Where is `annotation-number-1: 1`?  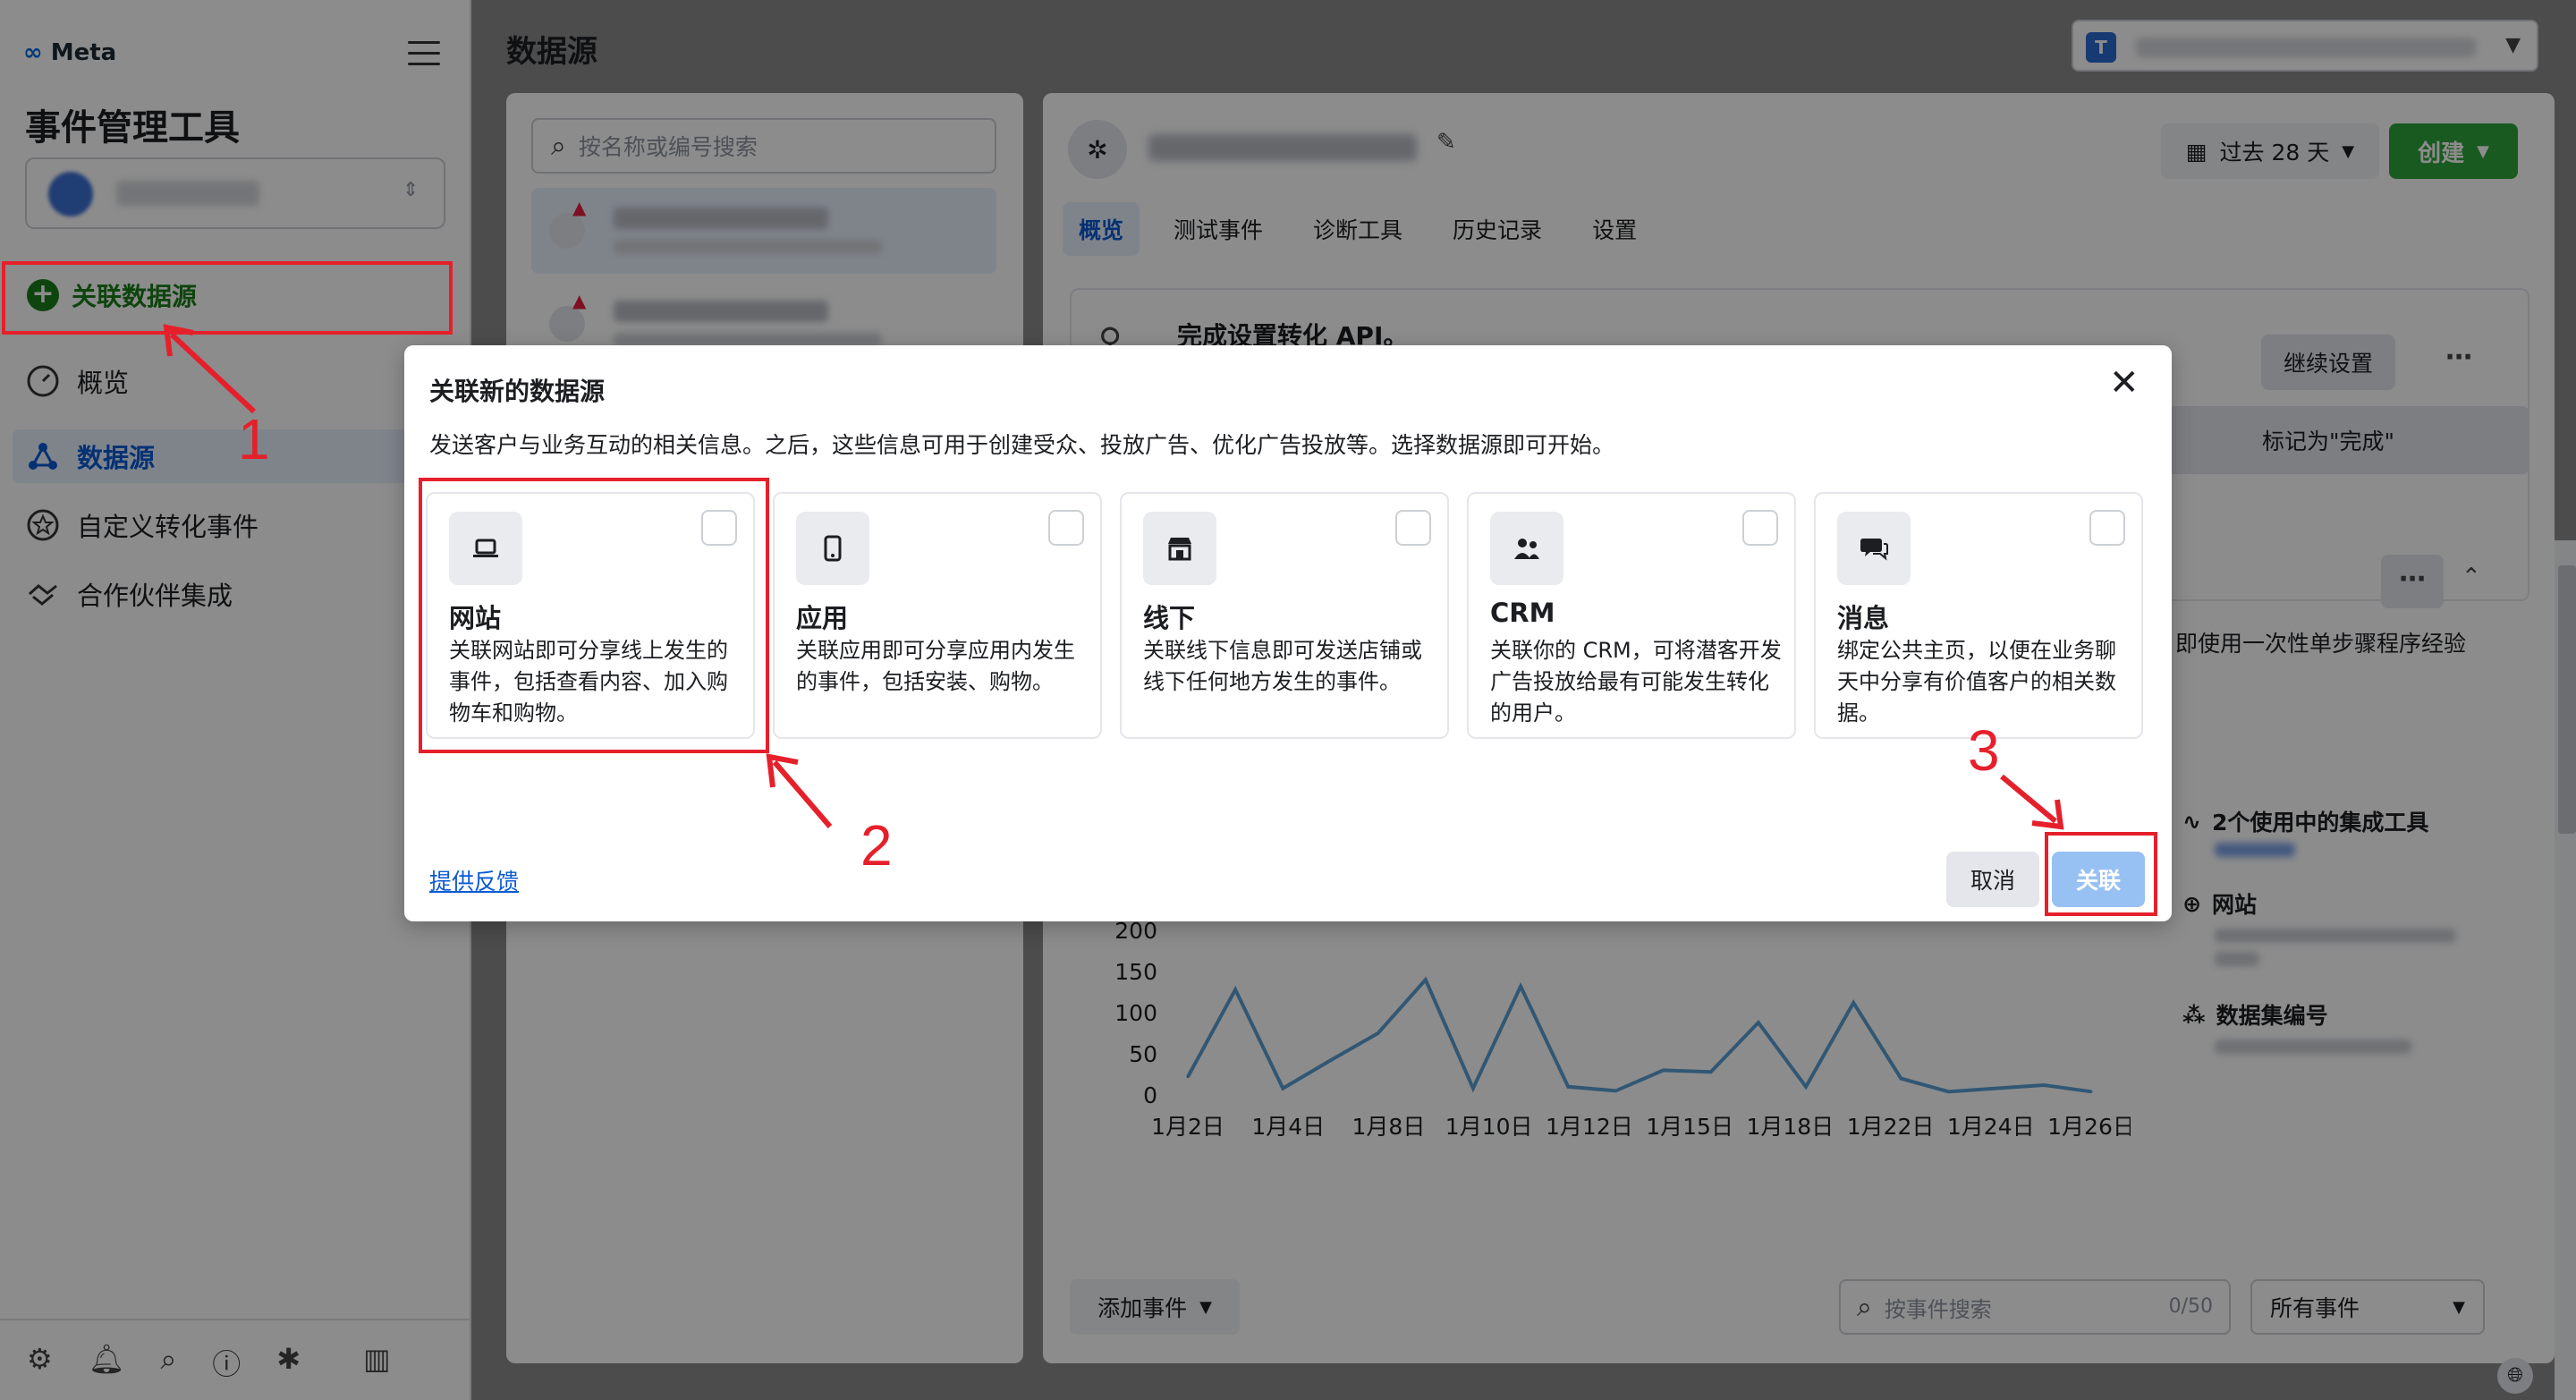 annotation-number-1: 1 is located at coordinates (254, 439).